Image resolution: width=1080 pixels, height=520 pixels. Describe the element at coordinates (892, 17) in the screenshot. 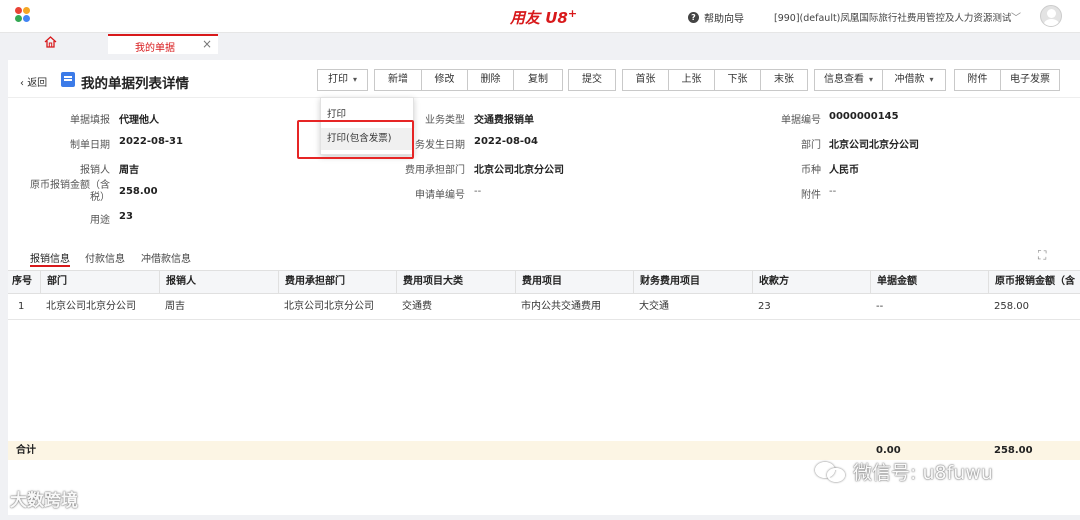

I see `org-selector: [990](default)凤凰国际旅行社费用管控及人力资源测试` at that location.